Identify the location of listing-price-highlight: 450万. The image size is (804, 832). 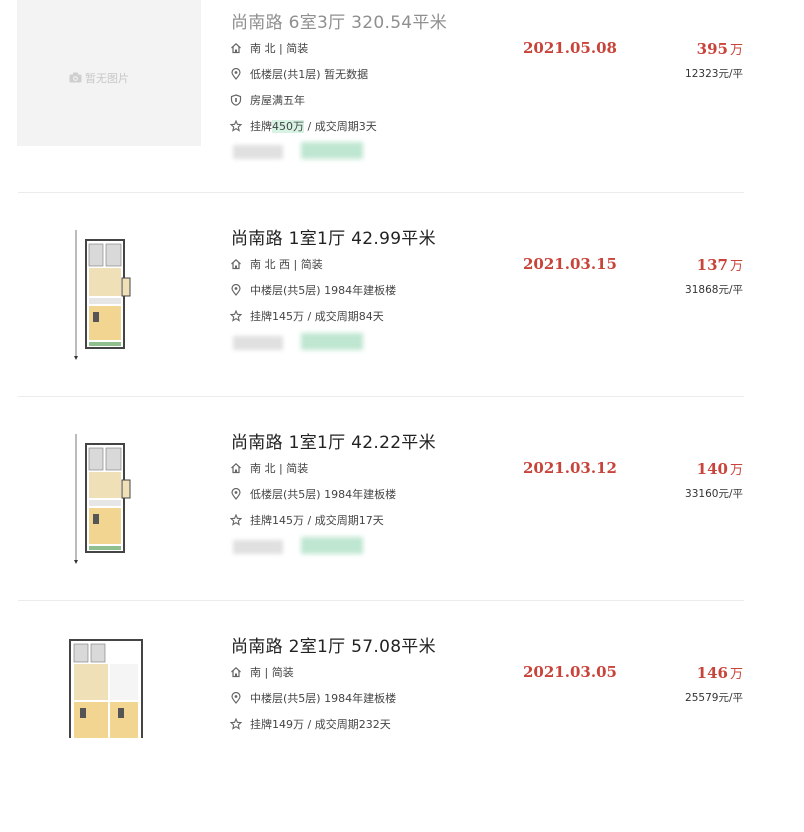
(288, 126).